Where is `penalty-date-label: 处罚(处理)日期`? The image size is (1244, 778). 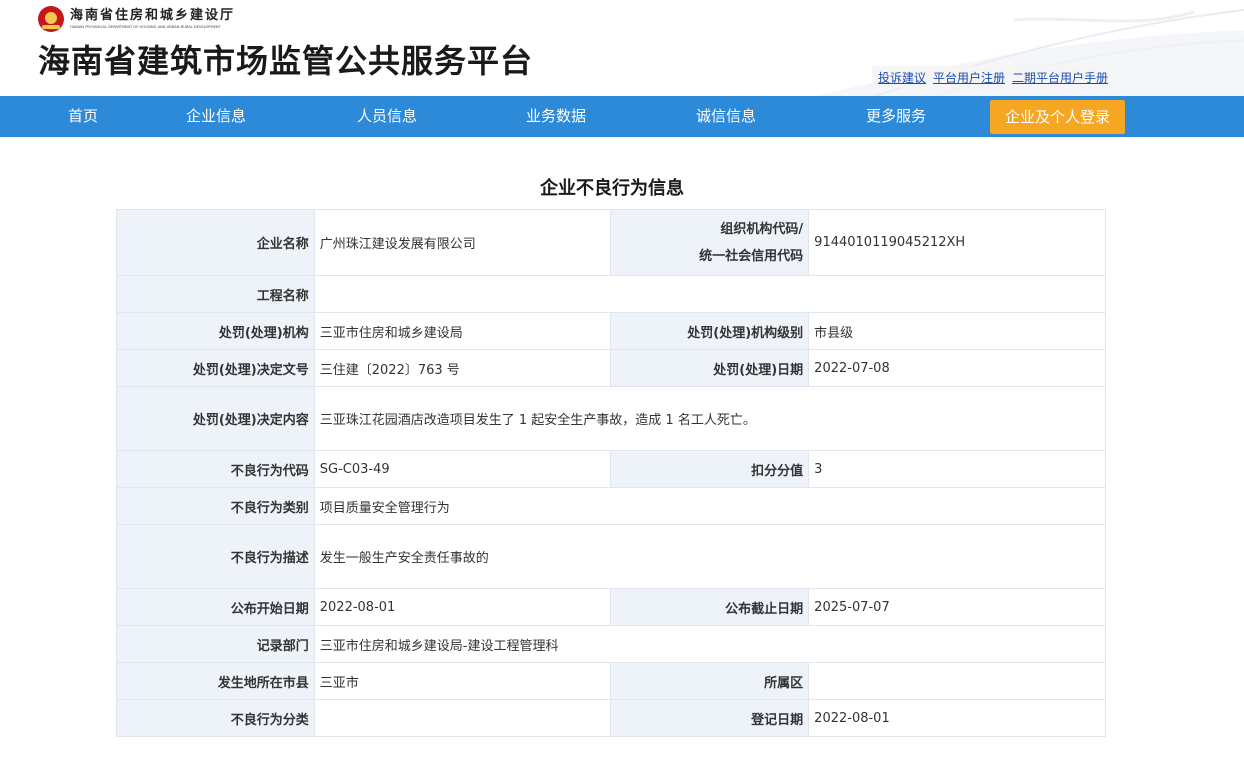 penalty-date-label: 处罚(处理)日期 is located at coordinates (710, 368).